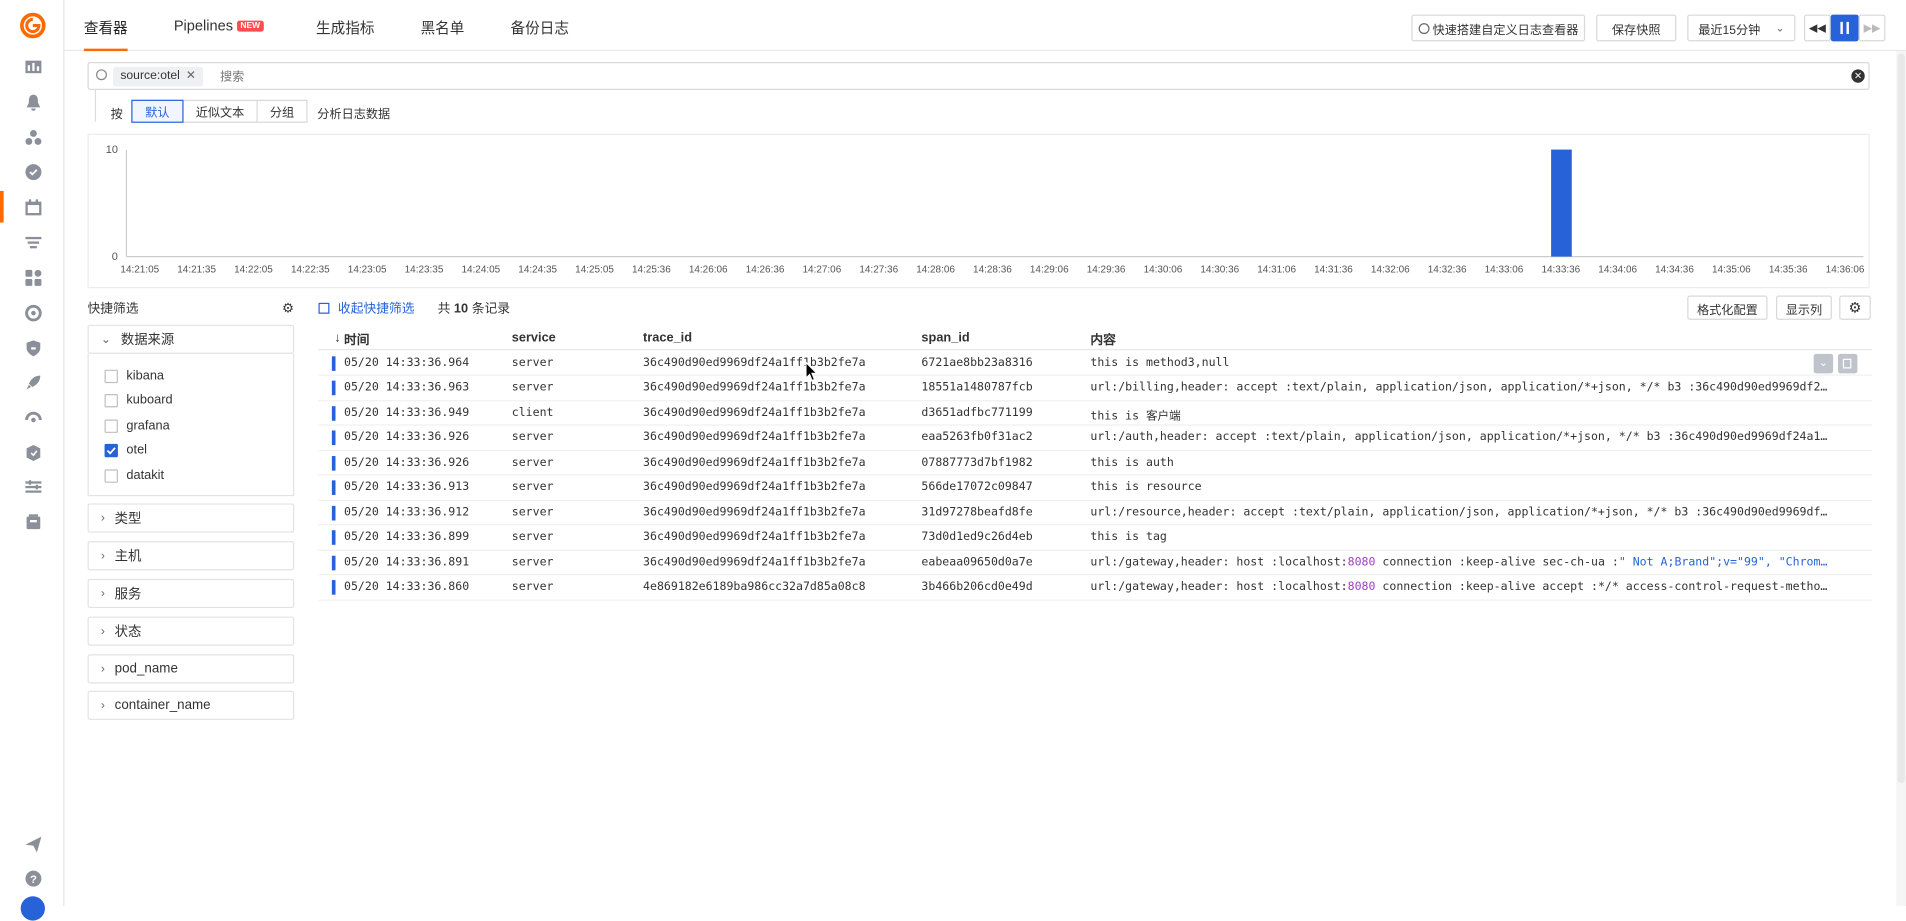 This screenshot has width=1906, height=921. I want to click on column-header-trace-id: trace_id, so click(667, 338).